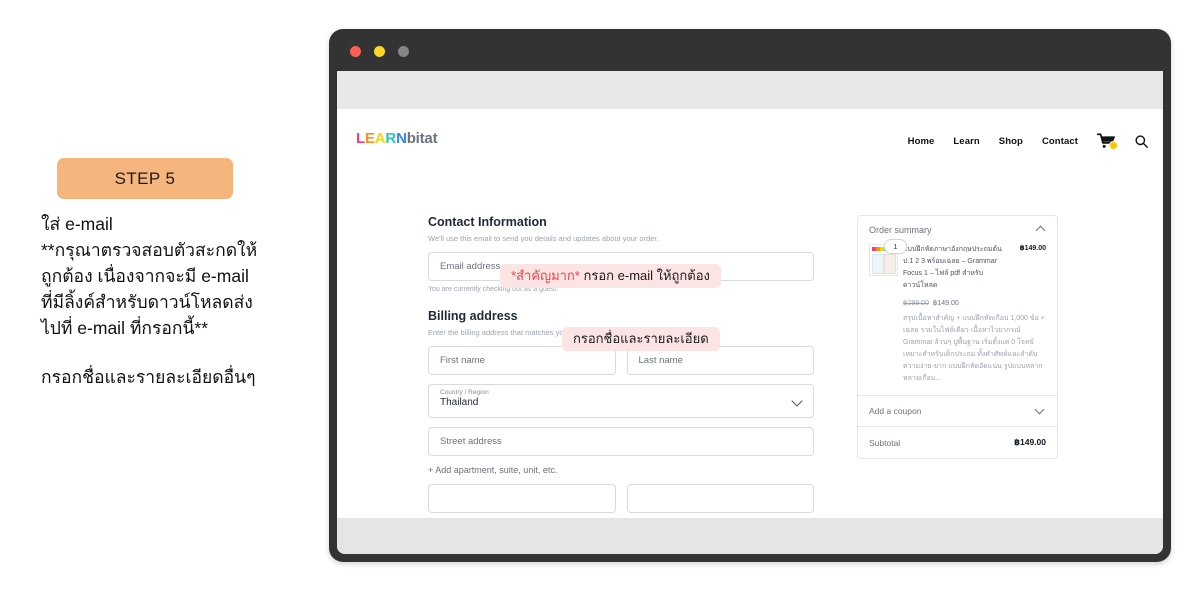 Image resolution: width=1200 pixels, height=600 pixels. What do you see at coordinates (464, 392) in the screenshot?
I see `country-region-label: Country / Region` at bounding box center [464, 392].